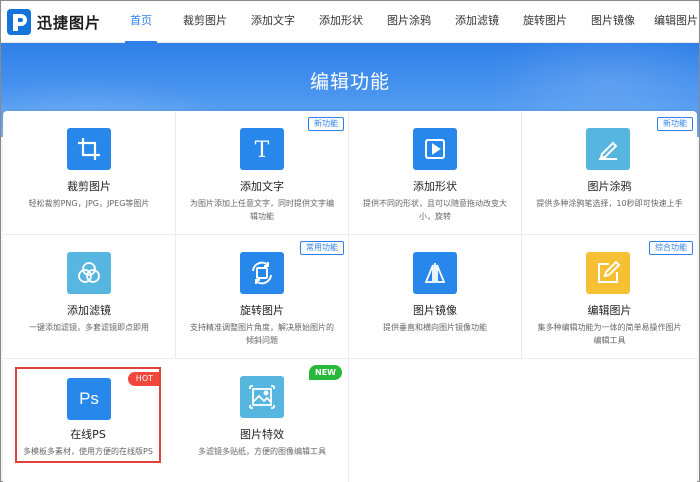 This screenshot has width=700, height=482. I want to click on card-online-ps: HOT Ps 在线PS 多模板多素材，使用方便的在线版PS, so click(88, 415).